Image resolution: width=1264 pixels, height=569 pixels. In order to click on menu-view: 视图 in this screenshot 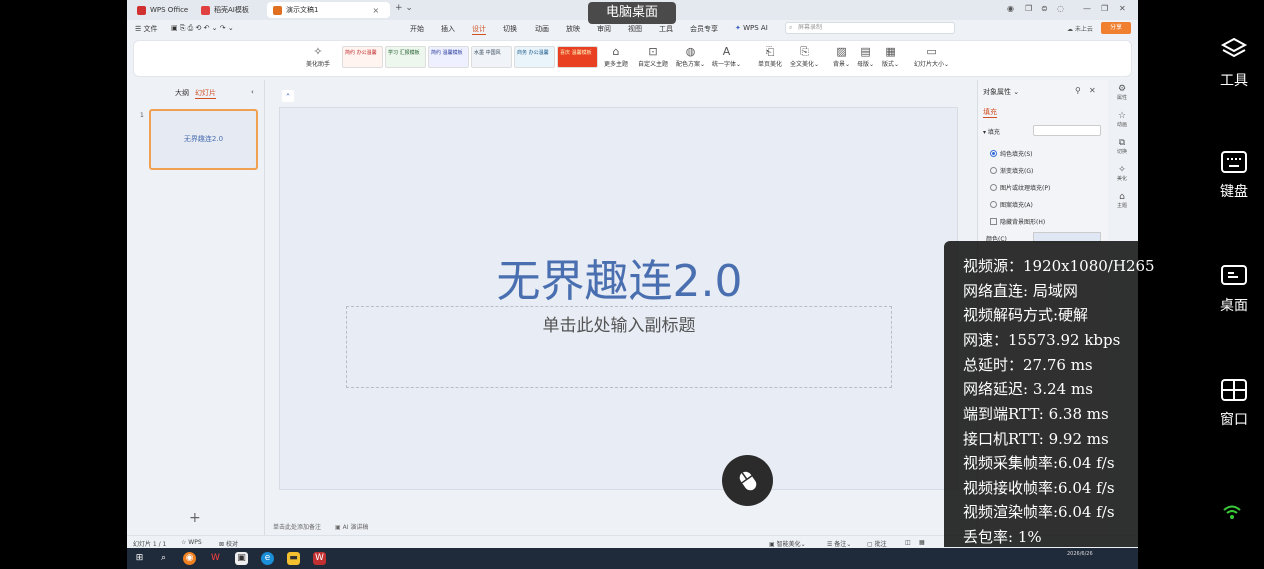, I will do `click(635, 29)`.